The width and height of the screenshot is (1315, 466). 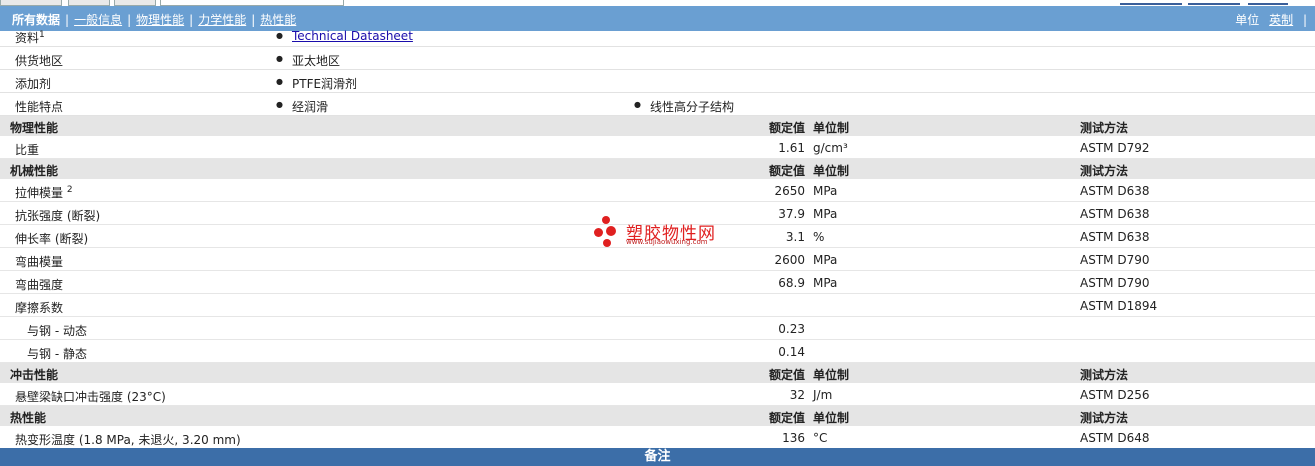 I want to click on property-value: 0.14, so click(x=791, y=352).